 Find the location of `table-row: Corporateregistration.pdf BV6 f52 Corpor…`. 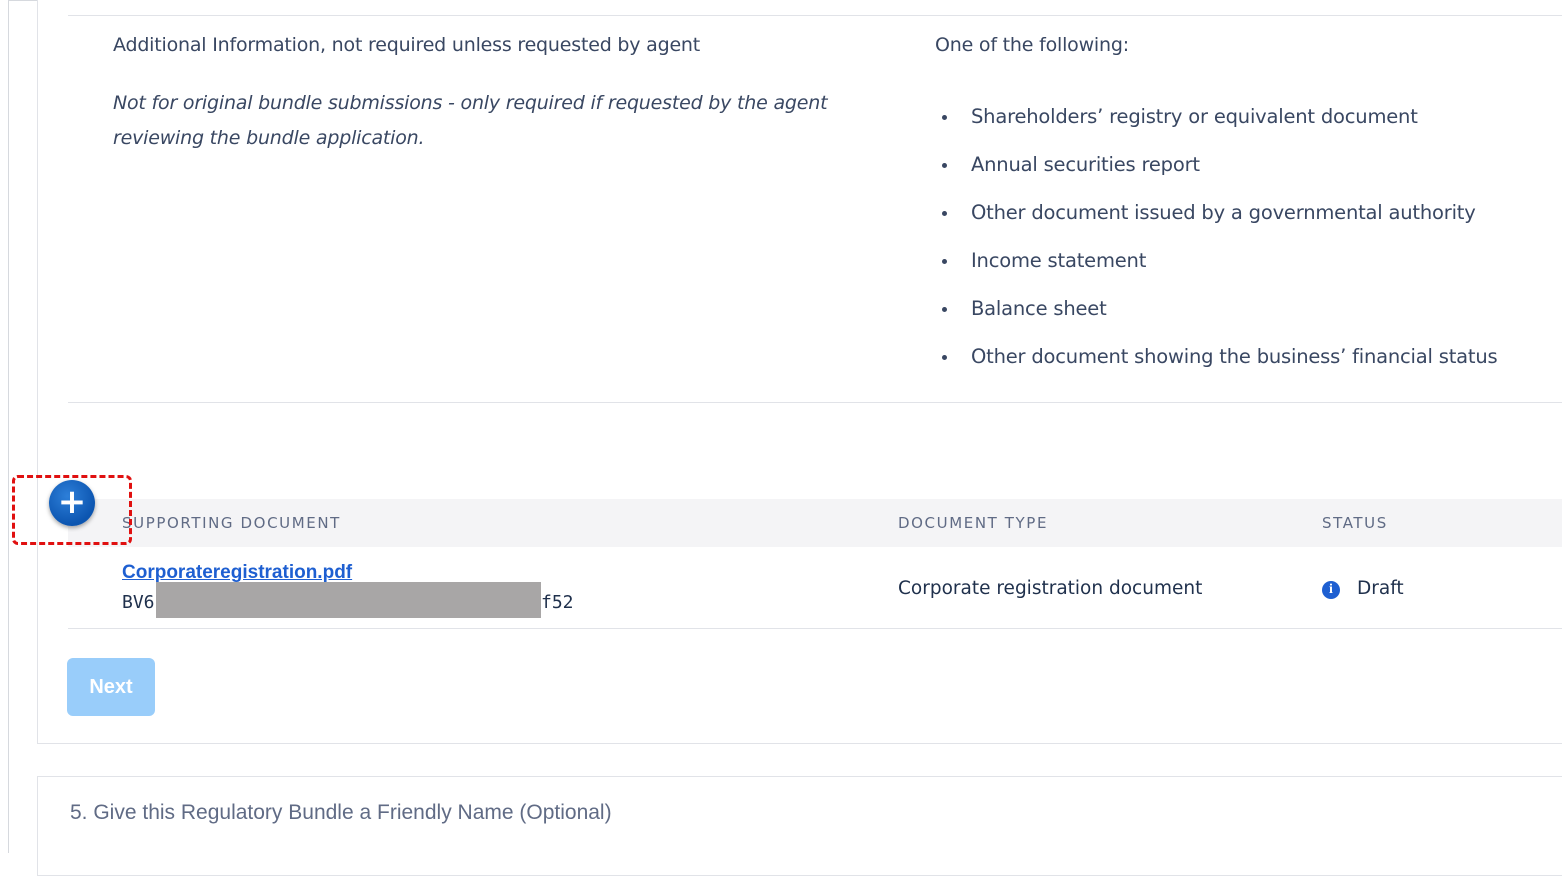

table-row: Corporateregistration.pdf BV6 f52 Corpor… is located at coordinates (815, 588).